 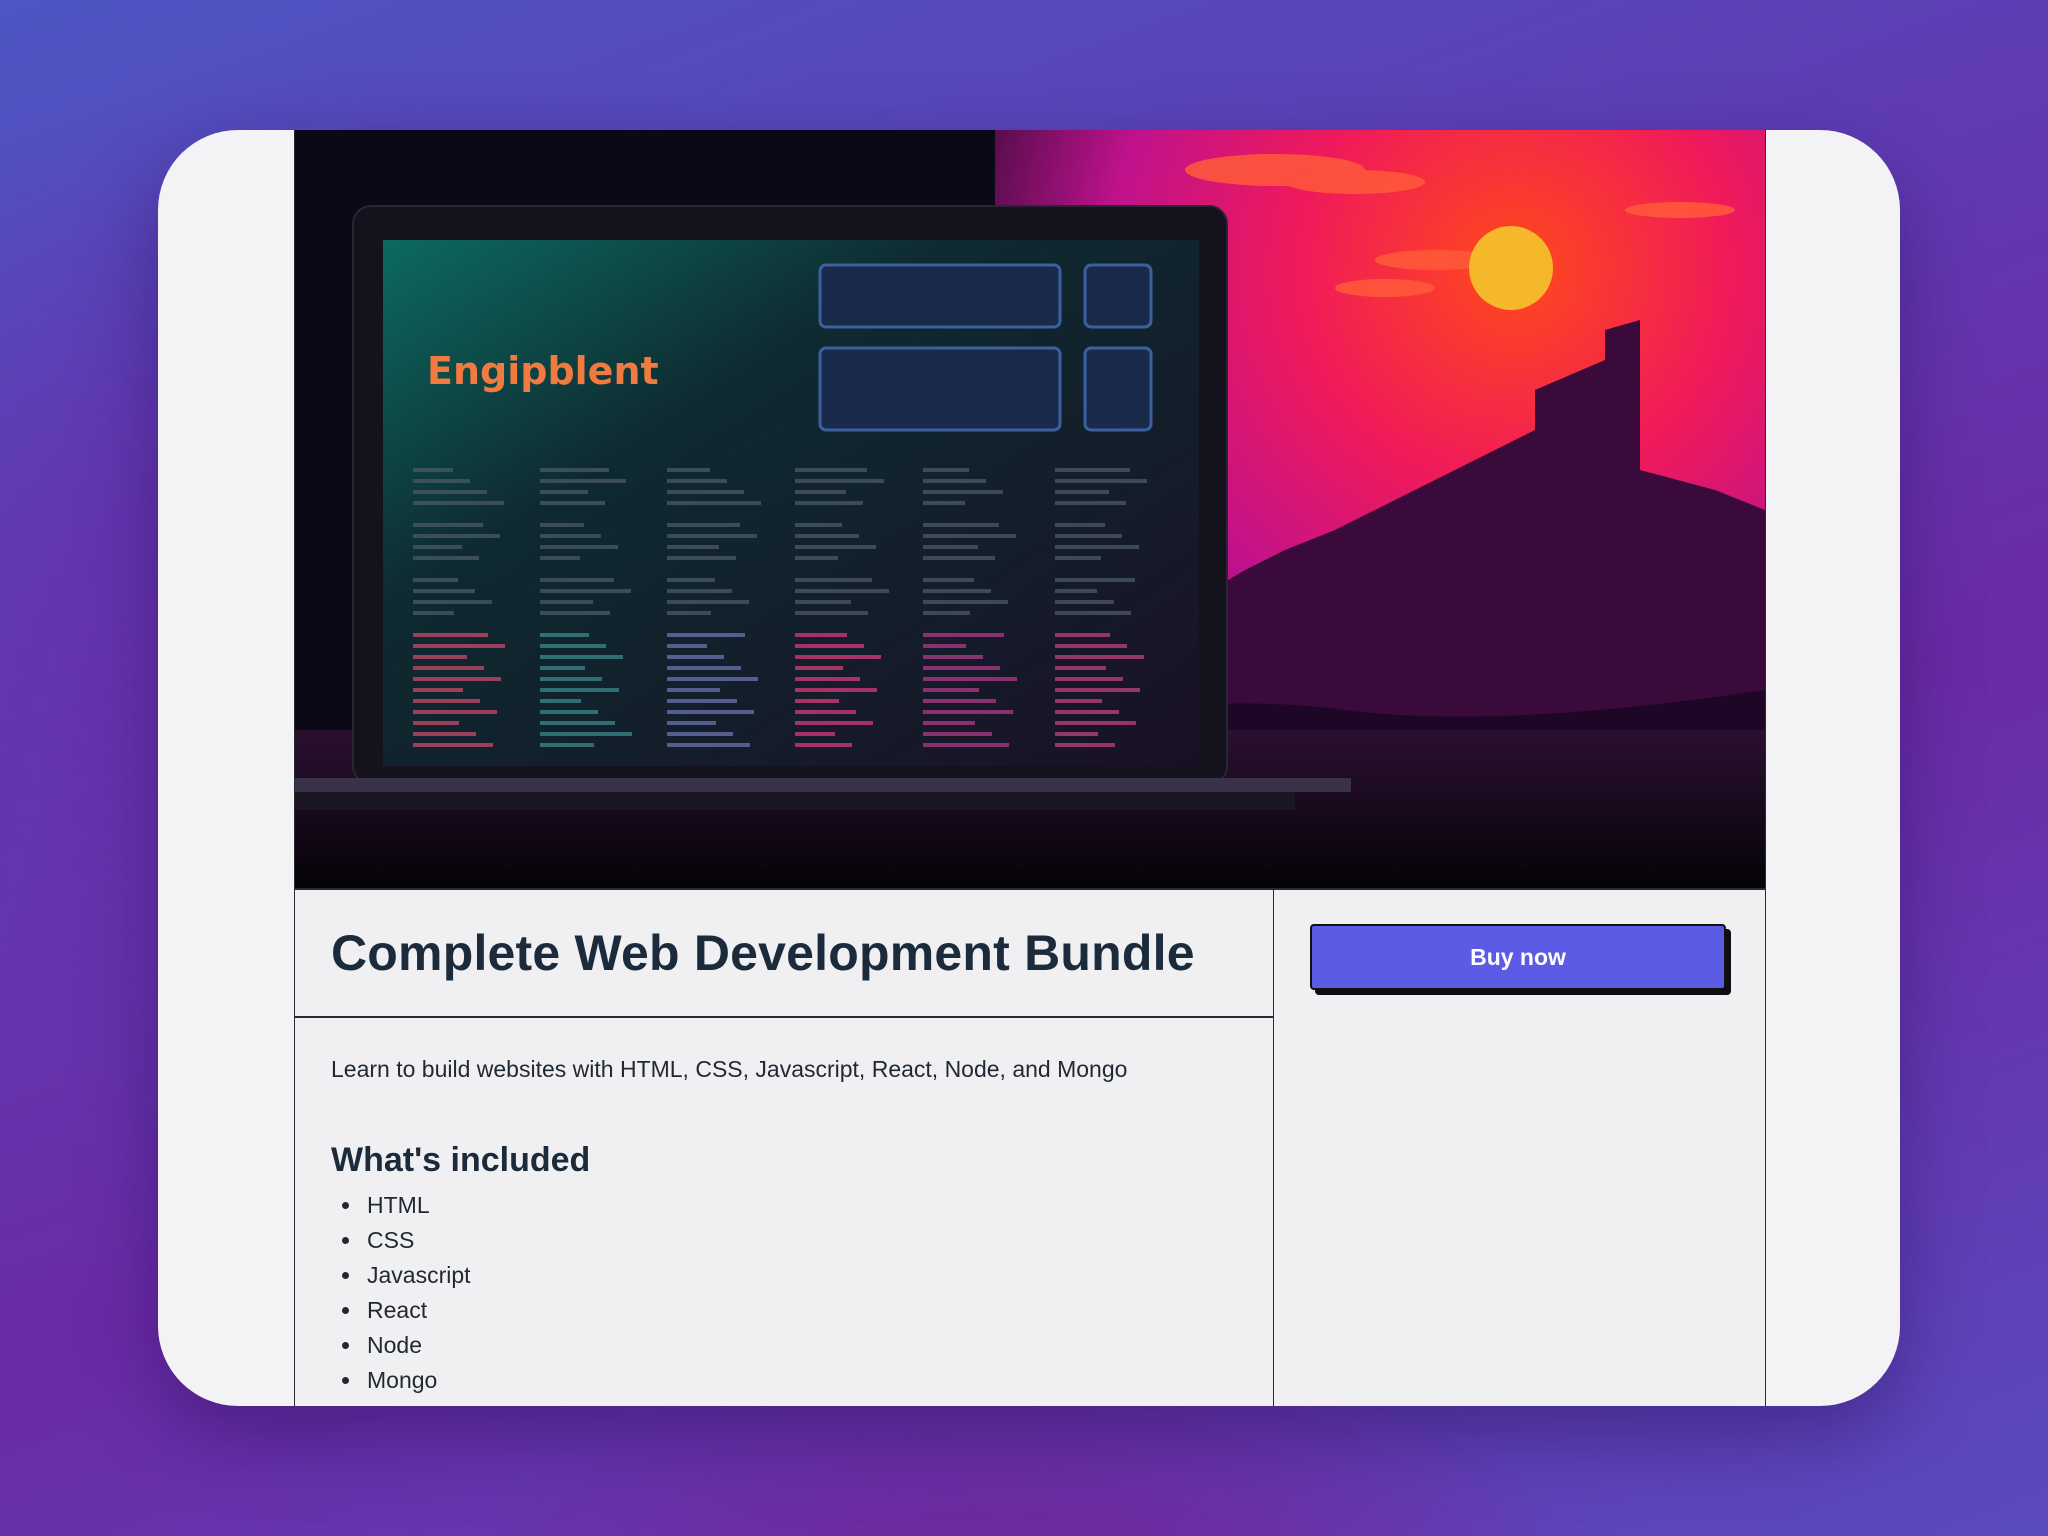 I want to click on list-item: HTML, so click(x=818, y=1205).